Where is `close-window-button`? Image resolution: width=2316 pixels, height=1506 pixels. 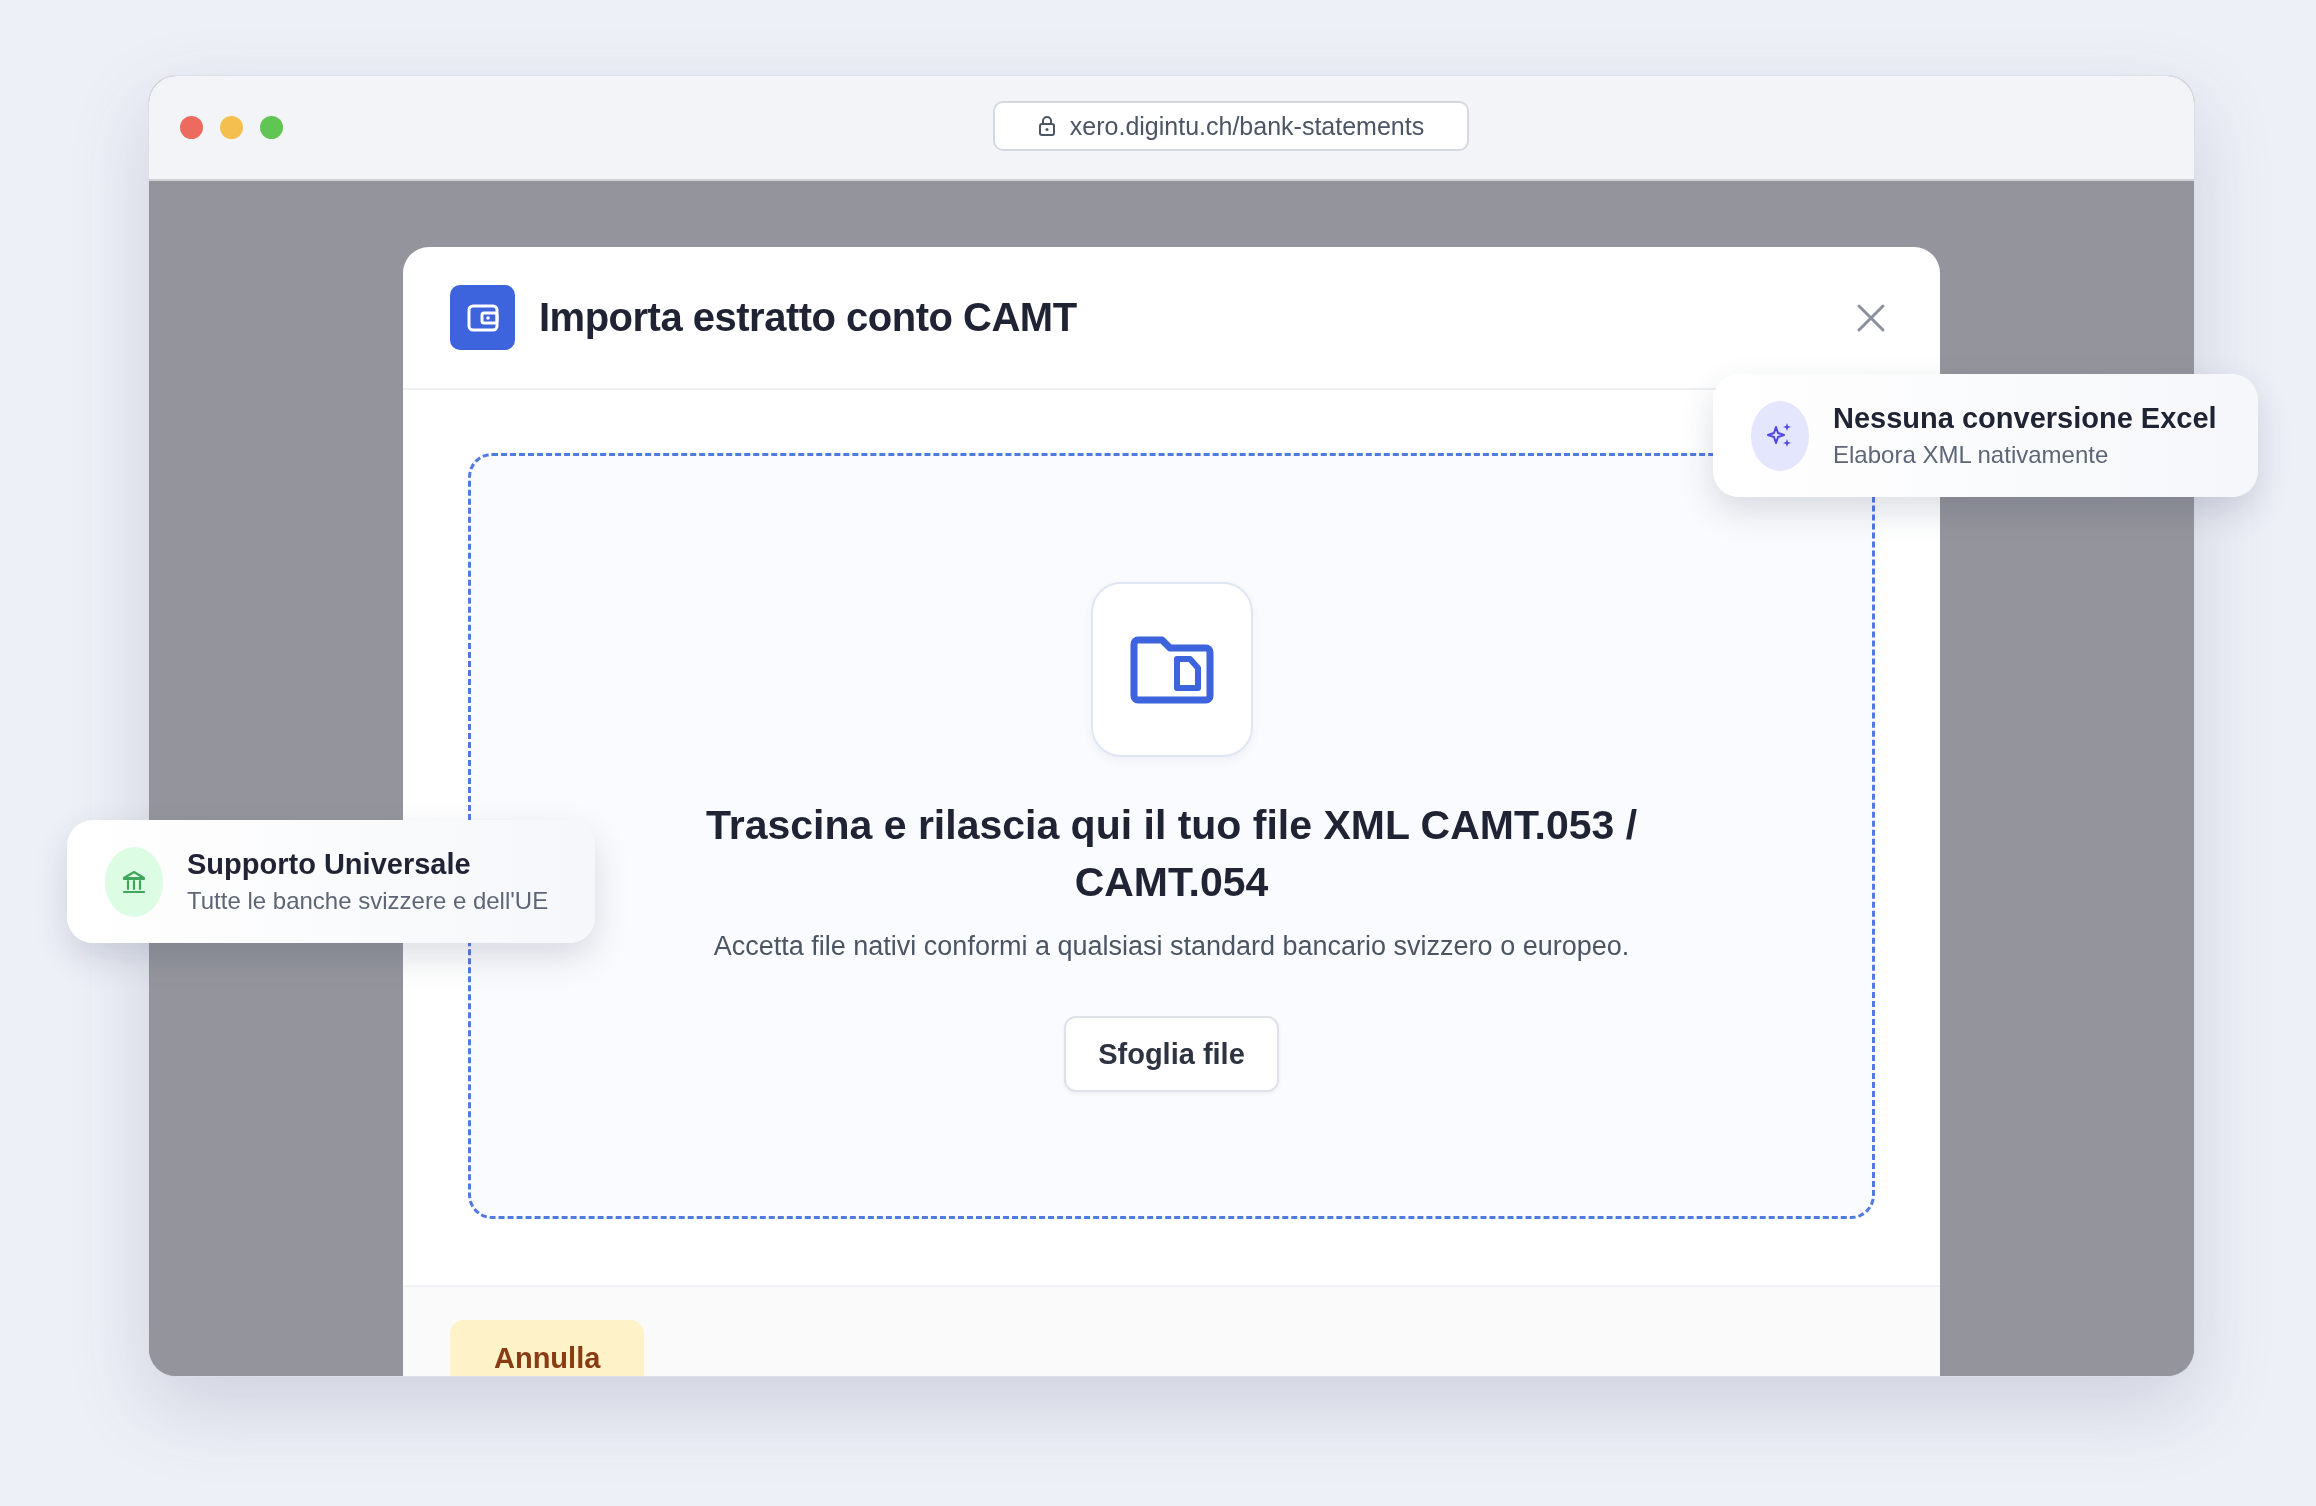 close-window-button is located at coordinates (191, 127).